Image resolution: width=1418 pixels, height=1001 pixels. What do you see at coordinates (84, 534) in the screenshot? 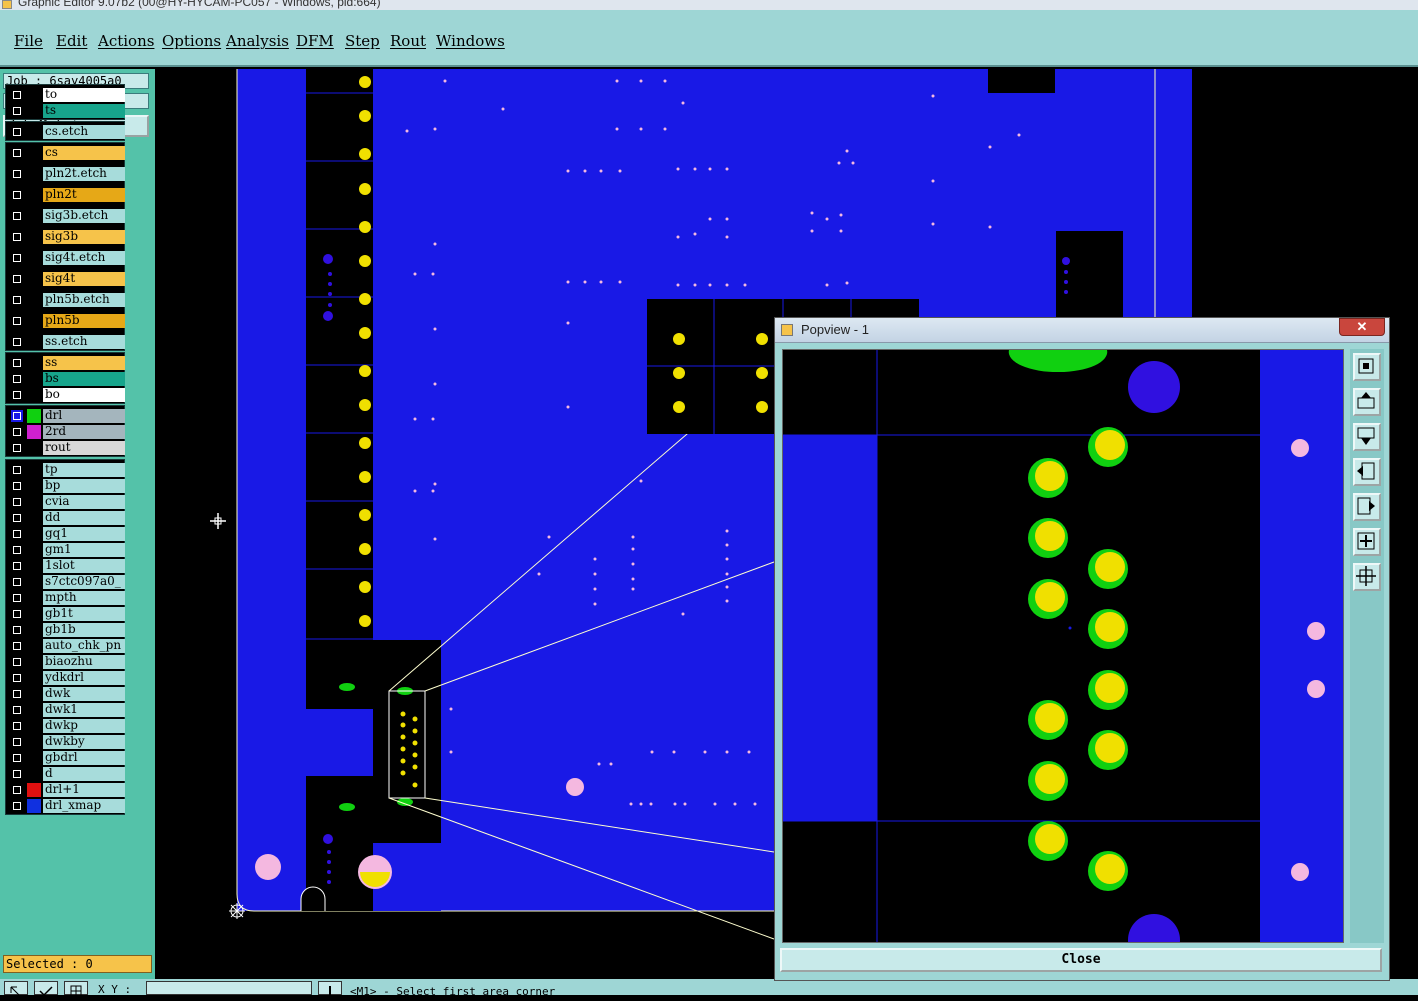
I see `layer-name: gq1` at bounding box center [84, 534].